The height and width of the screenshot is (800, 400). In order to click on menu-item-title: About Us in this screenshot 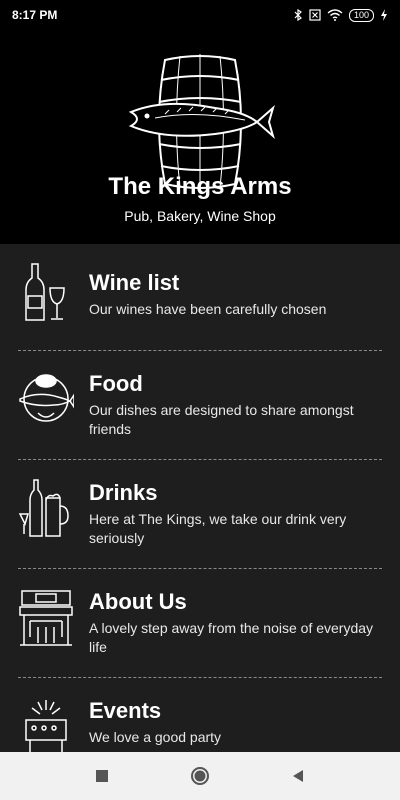, I will do `click(138, 601)`.